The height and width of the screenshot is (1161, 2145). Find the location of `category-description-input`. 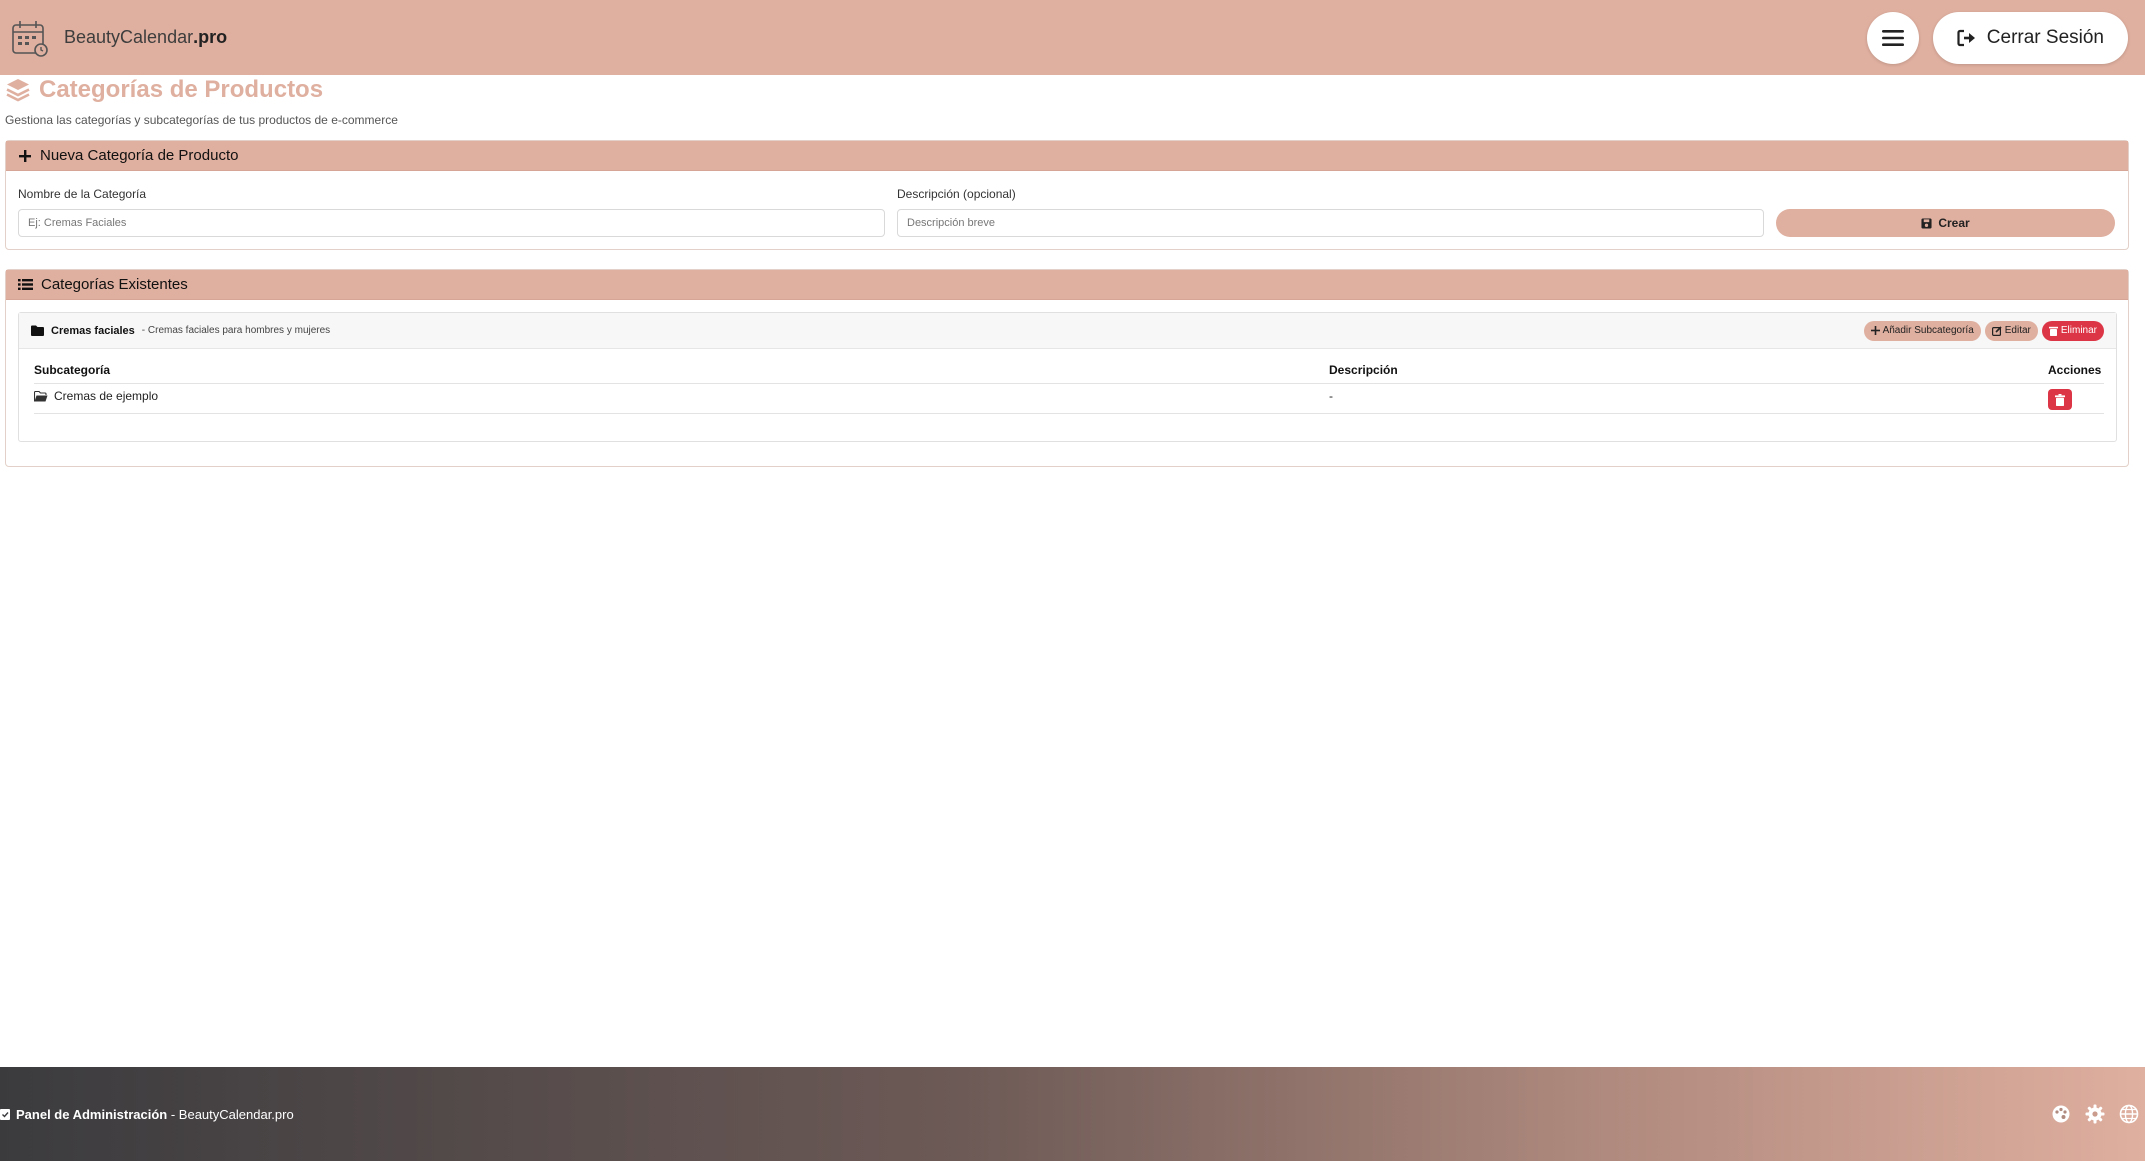

category-description-input is located at coordinates (1330, 223).